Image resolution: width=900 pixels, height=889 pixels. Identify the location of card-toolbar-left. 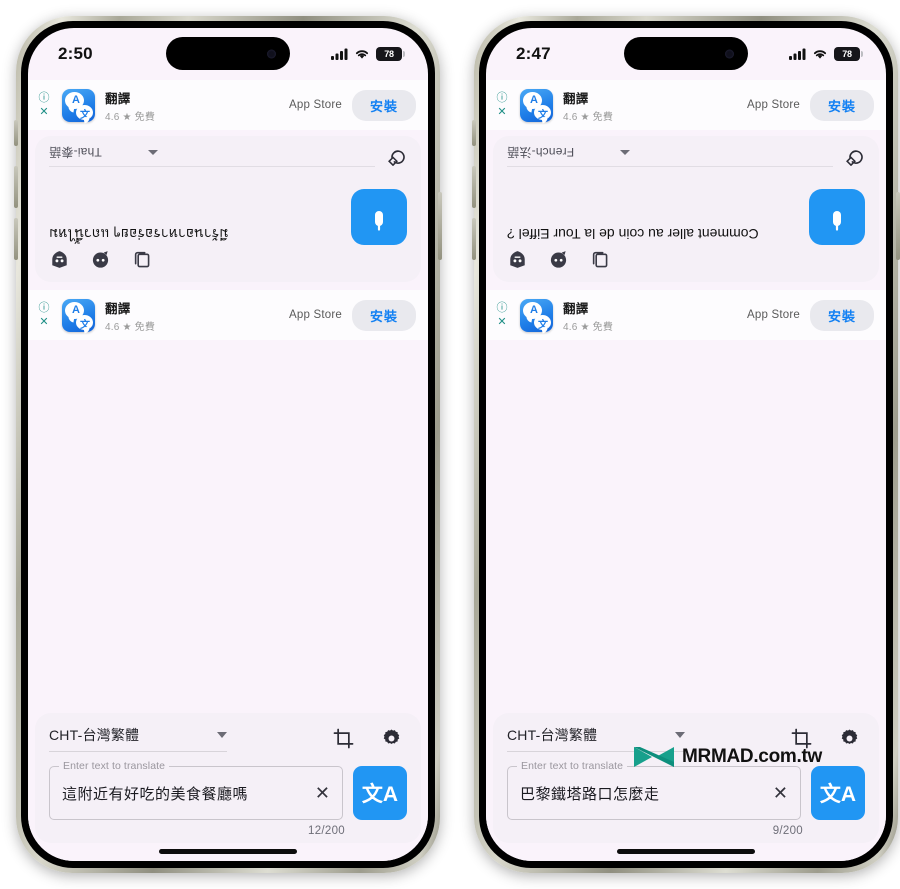
(100, 259).